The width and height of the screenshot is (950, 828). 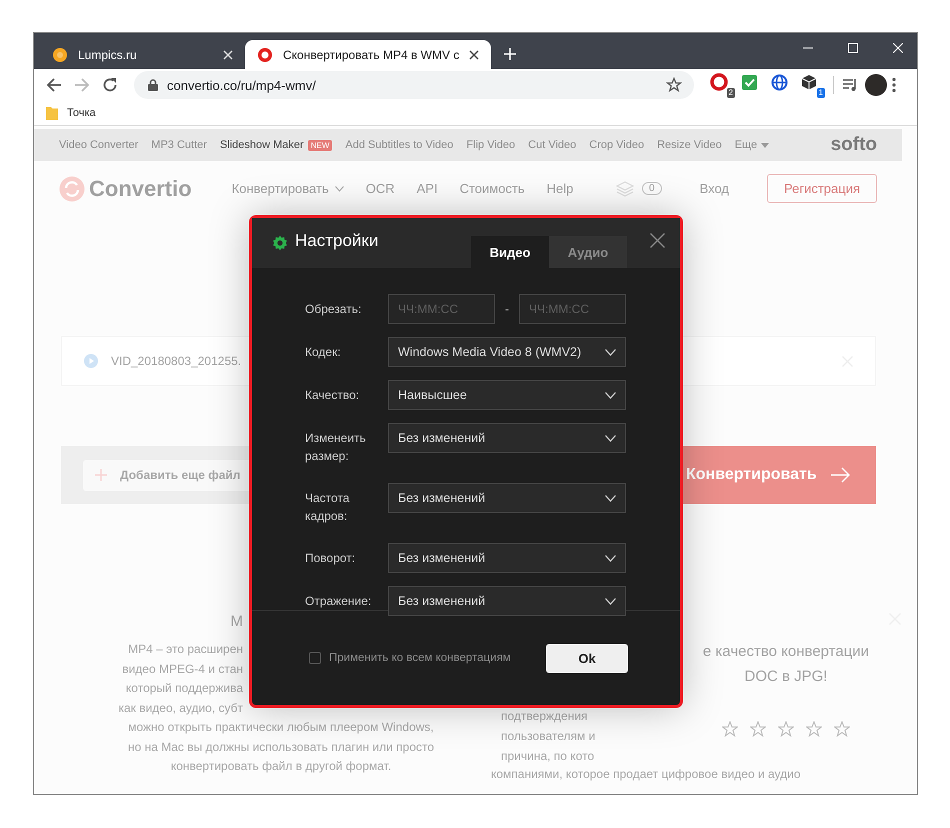 I want to click on info-heading: M, so click(x=236, y=621).